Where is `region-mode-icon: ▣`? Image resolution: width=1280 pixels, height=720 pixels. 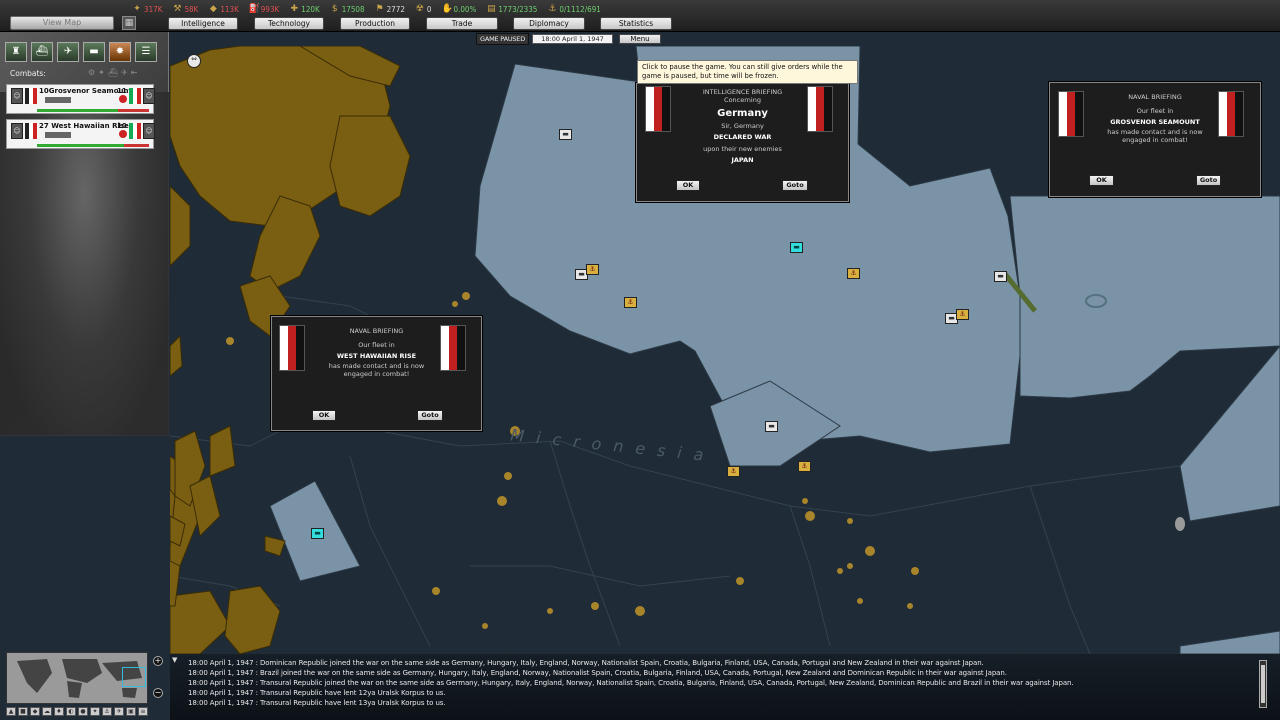
region-mode-icon: ▣ is located at coordinates (131, 711).